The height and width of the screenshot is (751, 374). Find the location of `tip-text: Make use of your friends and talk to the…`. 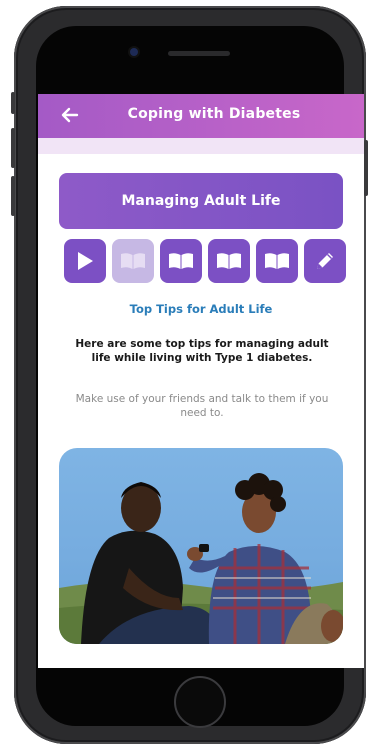

tip-text: Make use of your friends and talk to the… is located at coordinates (202, 406).